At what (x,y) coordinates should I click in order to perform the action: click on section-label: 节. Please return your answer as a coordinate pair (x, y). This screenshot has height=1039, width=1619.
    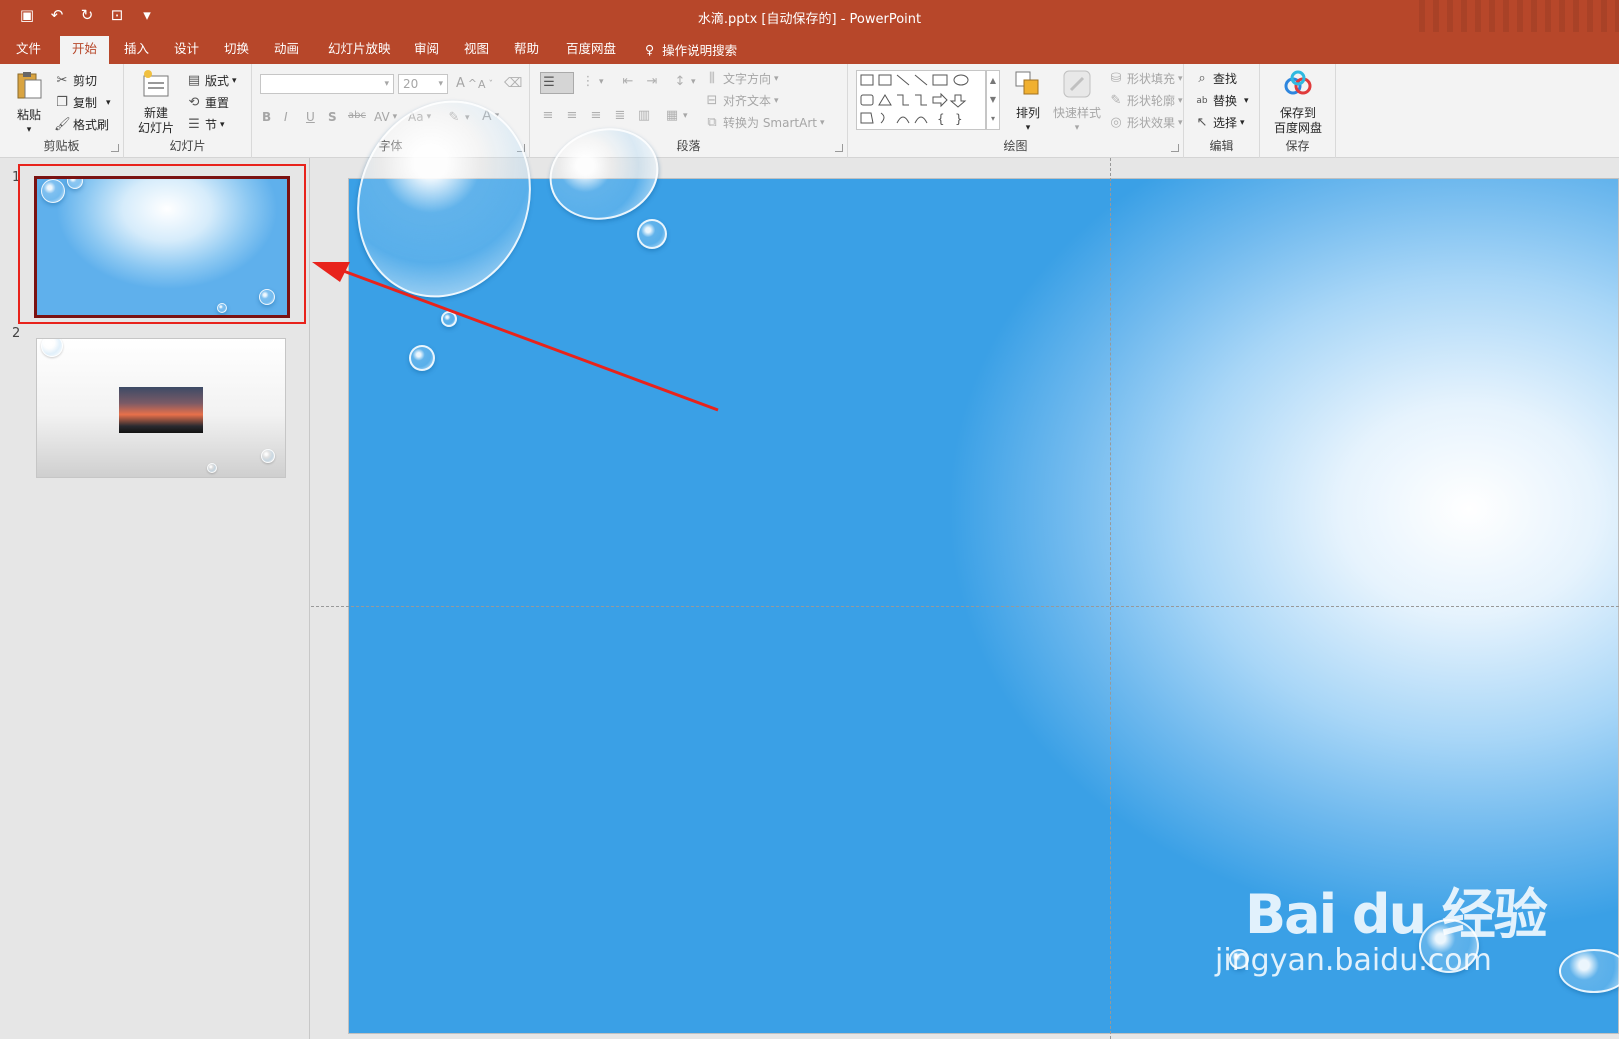
    Looking at the image, I should click on (211, 125).